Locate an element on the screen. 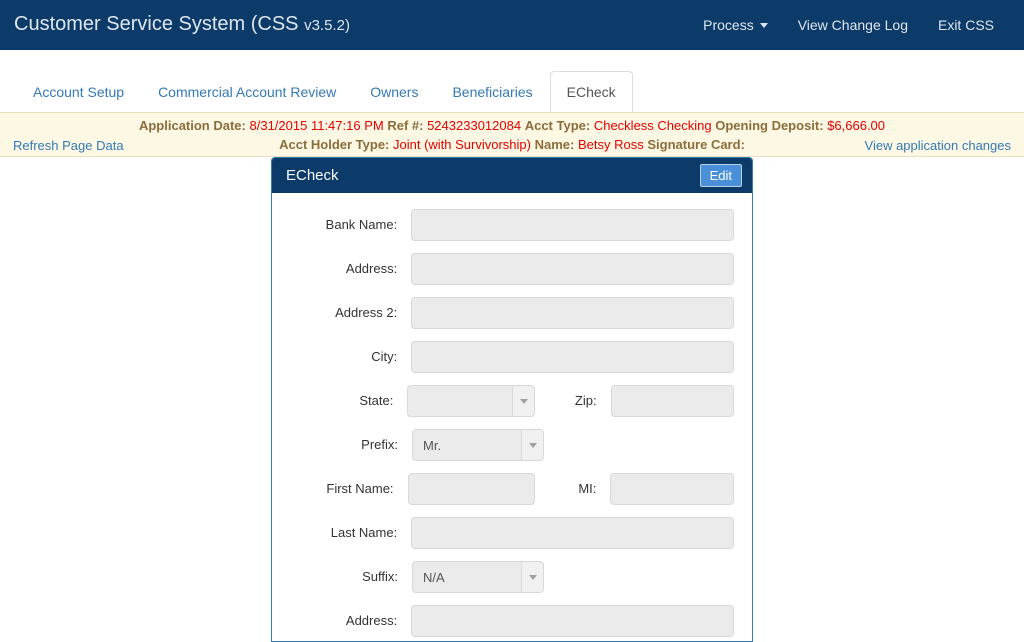  echeck-panel-title: ECheck is located at coordinates (312, 175).